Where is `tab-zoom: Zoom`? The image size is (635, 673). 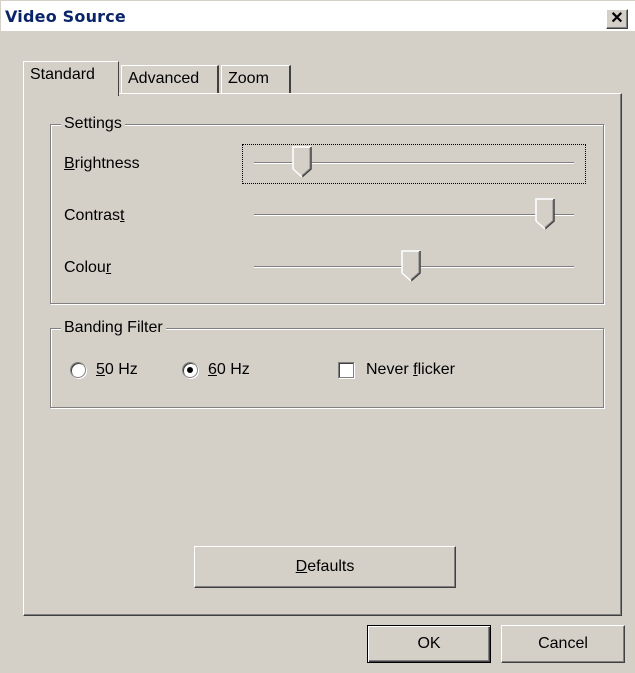
tab-zoom: Zoom is located at coordinates (256, 79).